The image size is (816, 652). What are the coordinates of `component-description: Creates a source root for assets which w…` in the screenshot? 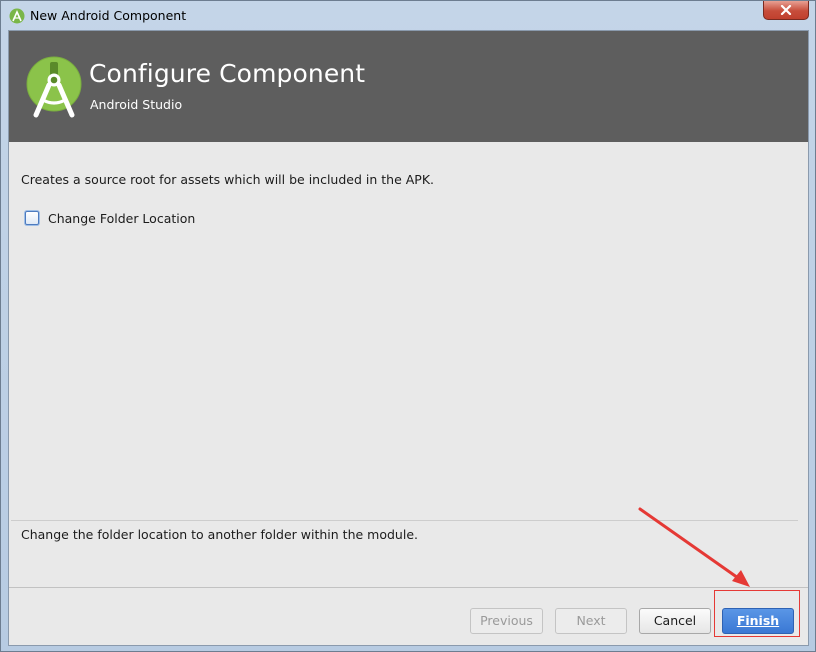 It's located at (228, 179).